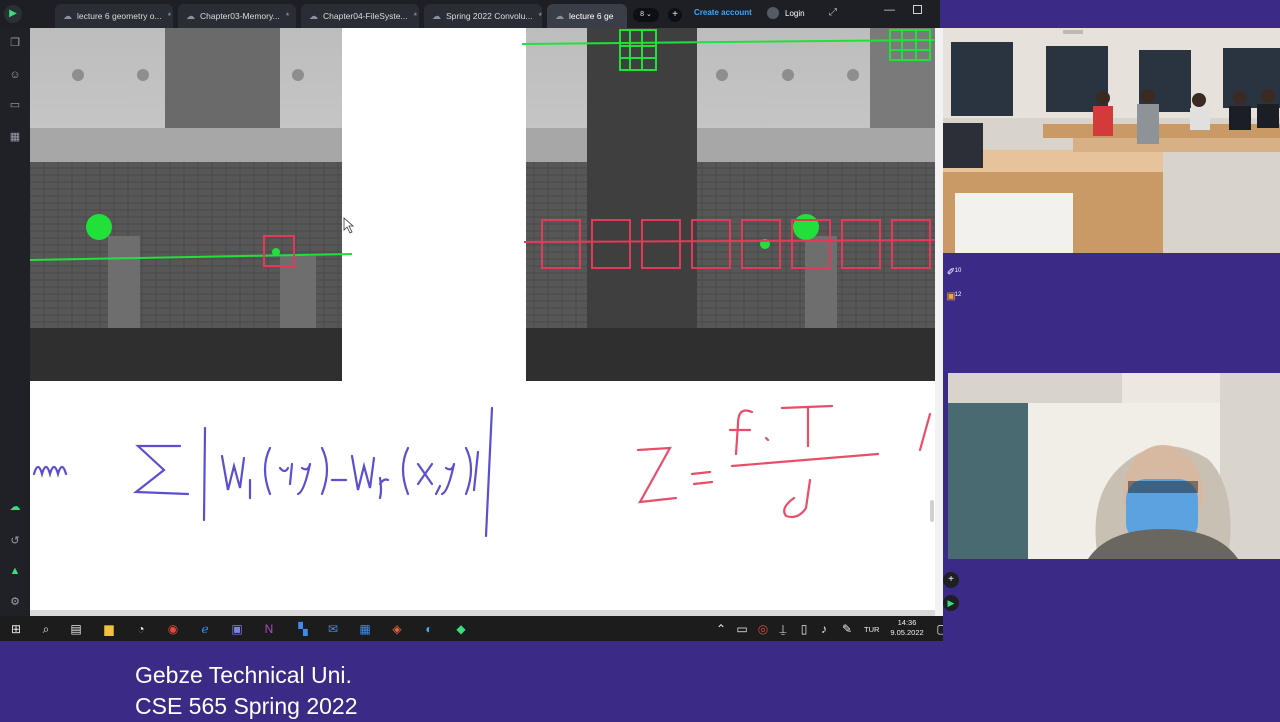 The image size is (1280, 722). I want to click on tray-date: 9.05.2022, so click(907, 632).